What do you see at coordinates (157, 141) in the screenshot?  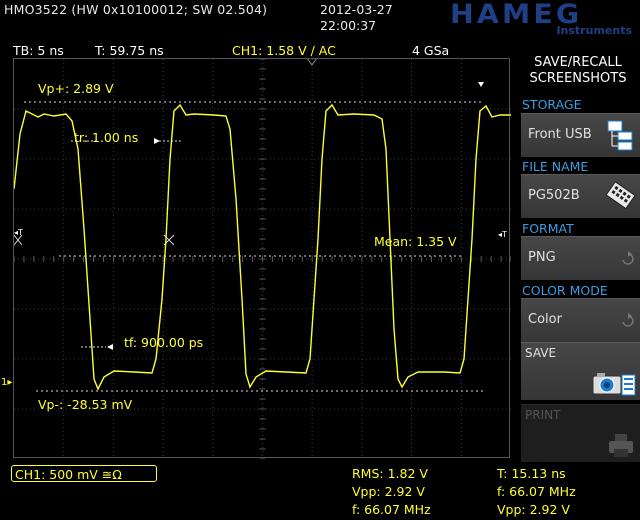 I see `tr-arrow-icon` at bounding box center [157, 141].